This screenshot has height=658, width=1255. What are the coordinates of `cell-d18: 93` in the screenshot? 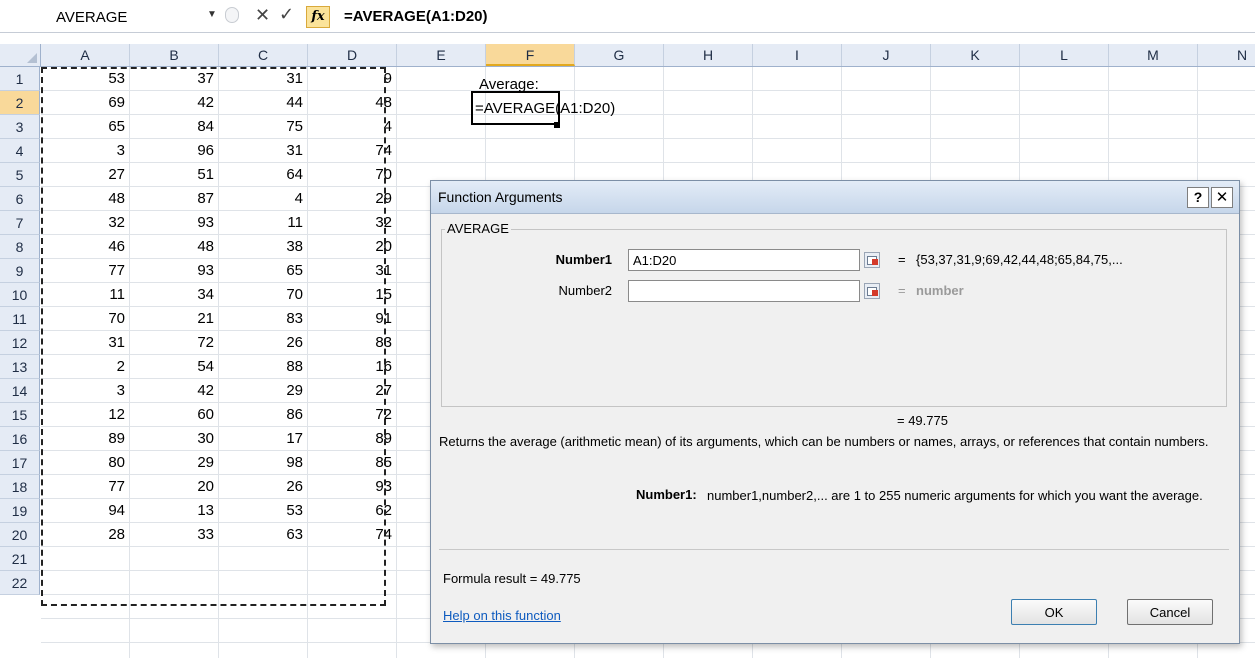 It's located at (350, 487).